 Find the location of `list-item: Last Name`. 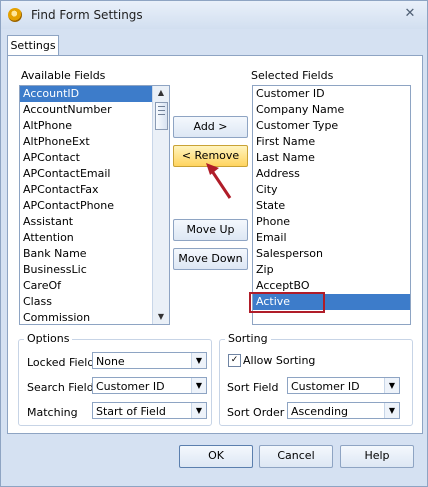

list-item: Last Name is located at coordinates (331, 158).